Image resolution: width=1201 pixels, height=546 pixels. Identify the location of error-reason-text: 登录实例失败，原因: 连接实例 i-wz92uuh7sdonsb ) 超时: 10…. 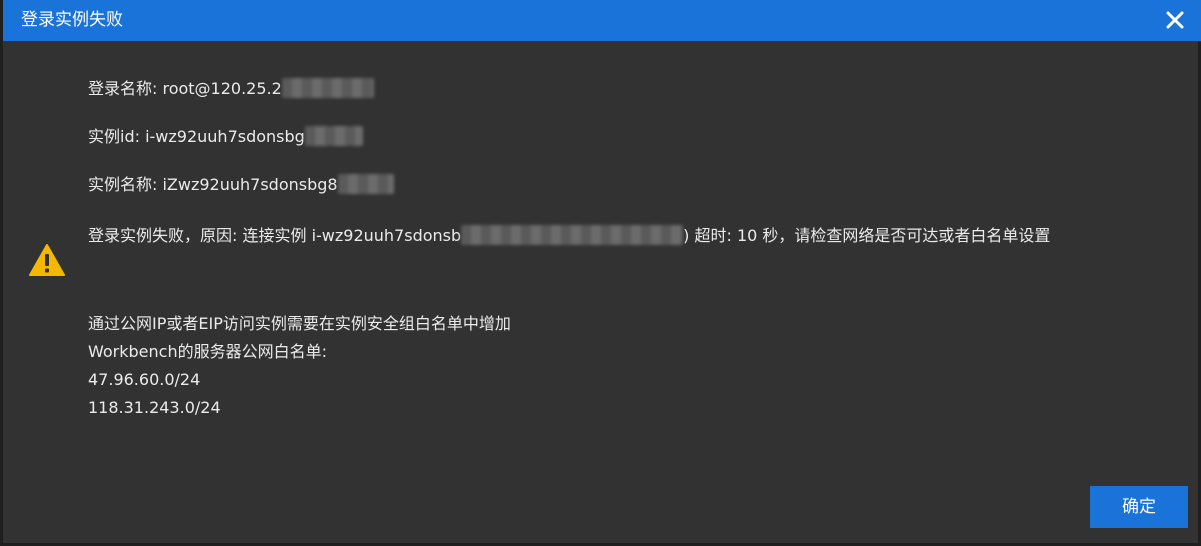
(627, 236).